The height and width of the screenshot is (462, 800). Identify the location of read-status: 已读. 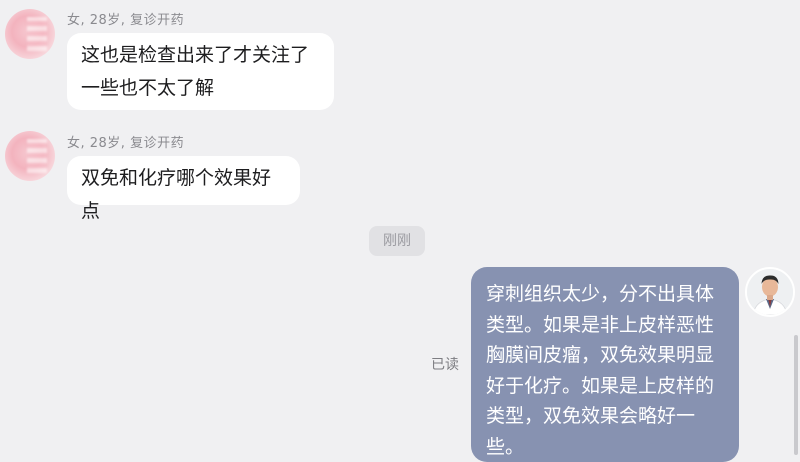
(445, 365).